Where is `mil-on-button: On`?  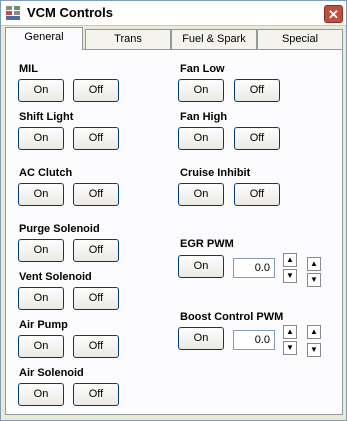
mil-on-button: On is located at coordinates (41, 90).